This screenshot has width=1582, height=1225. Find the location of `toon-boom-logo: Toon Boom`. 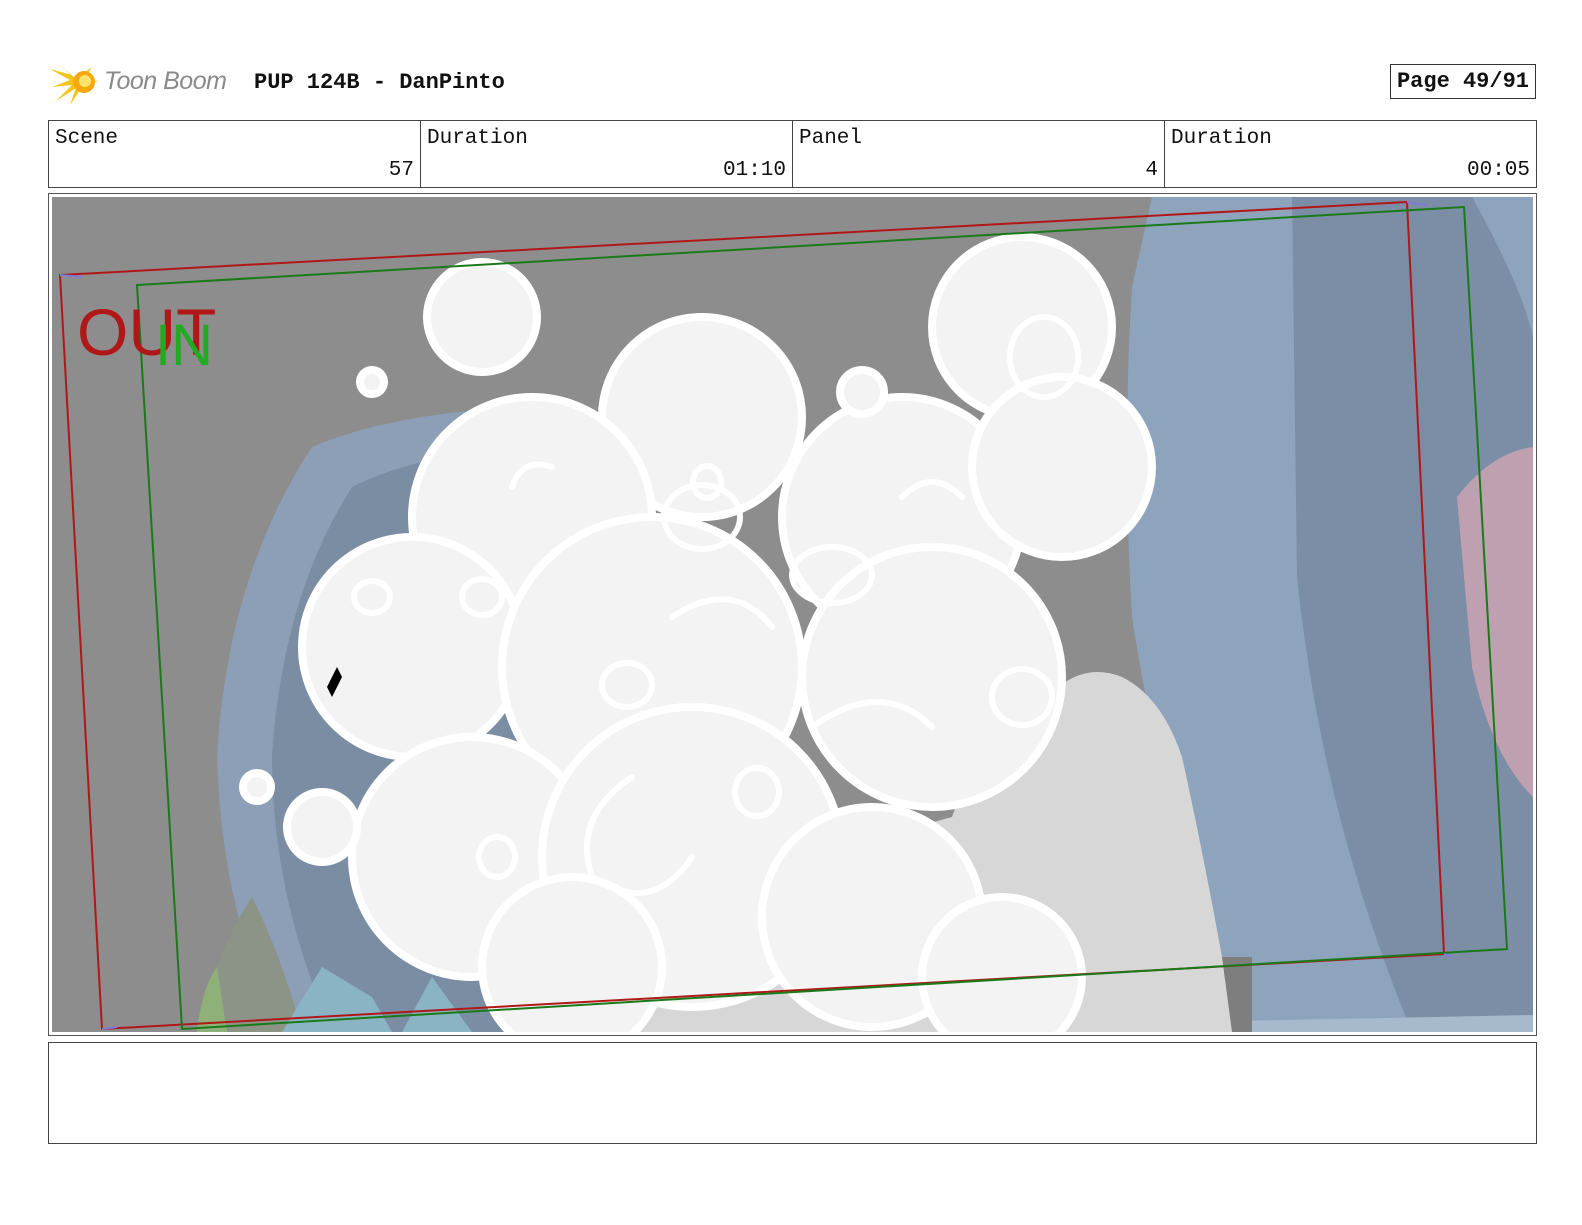

toon-boom-logo: Toon Boom is located at coordinates (145, 82).